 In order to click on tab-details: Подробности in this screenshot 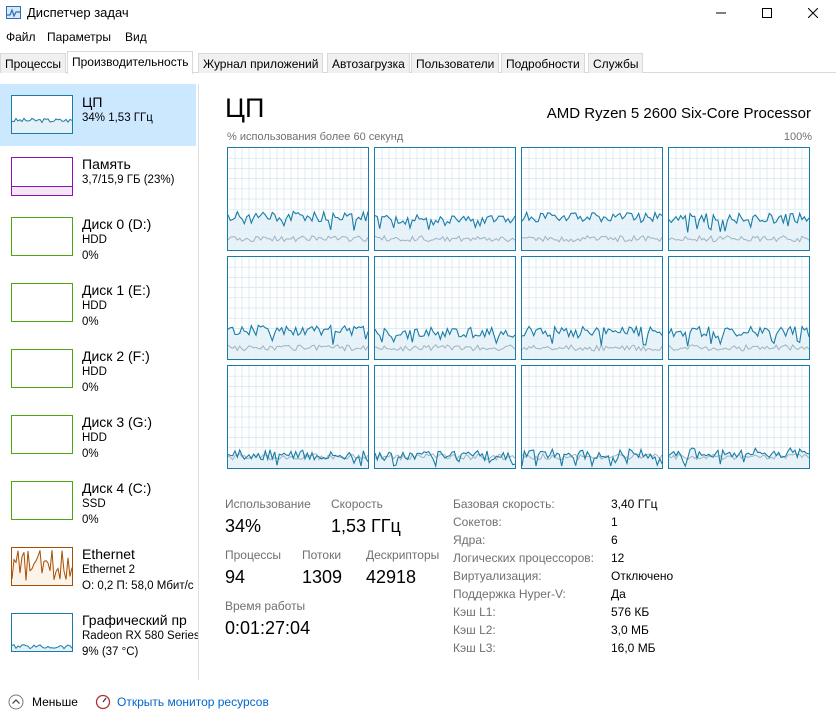, I will do `click(543, 63)`.